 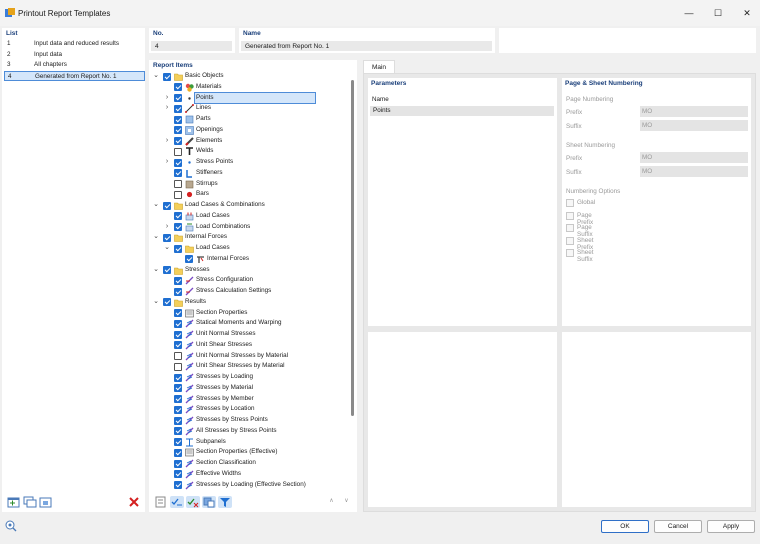 I want to click on tree-row: ⌄ Stresses, so click(x=249, y=270).